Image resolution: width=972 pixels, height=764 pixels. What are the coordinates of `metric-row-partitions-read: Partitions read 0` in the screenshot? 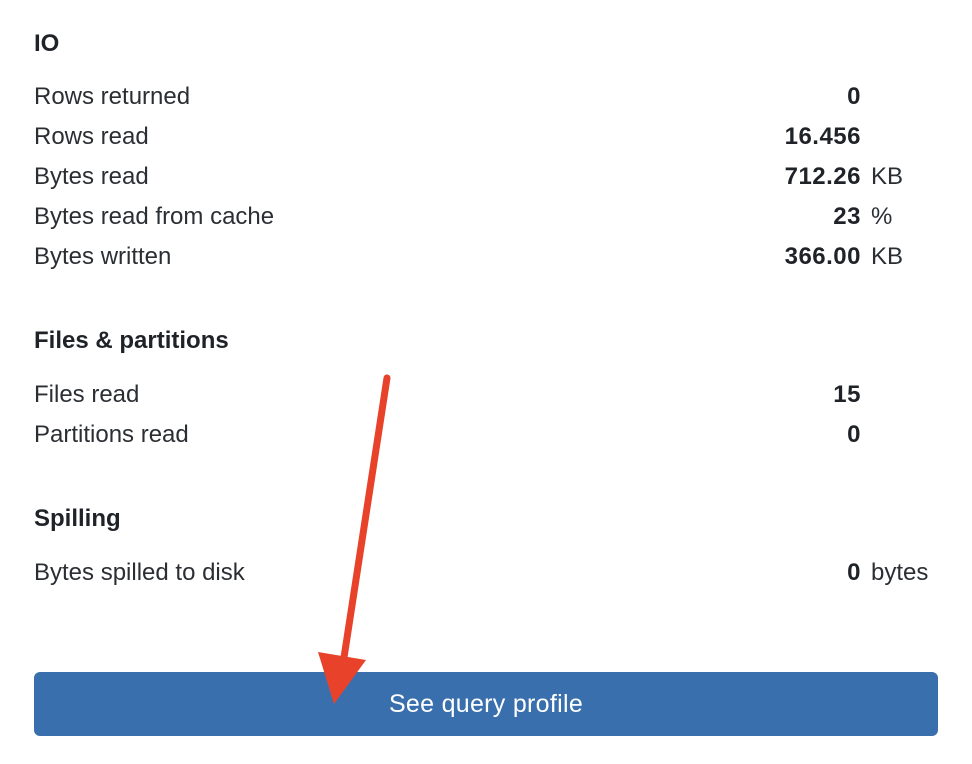 It's located at (486, 435).